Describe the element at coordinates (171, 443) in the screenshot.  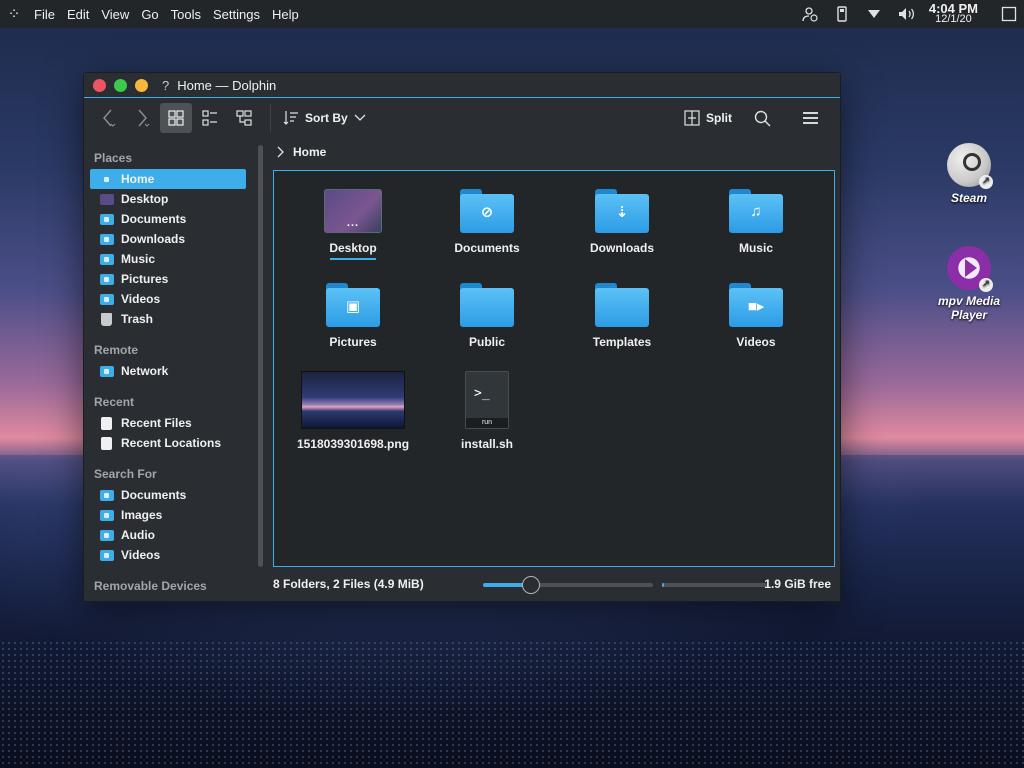
I see `sidebar-item-label: Recent Locations` at that location.